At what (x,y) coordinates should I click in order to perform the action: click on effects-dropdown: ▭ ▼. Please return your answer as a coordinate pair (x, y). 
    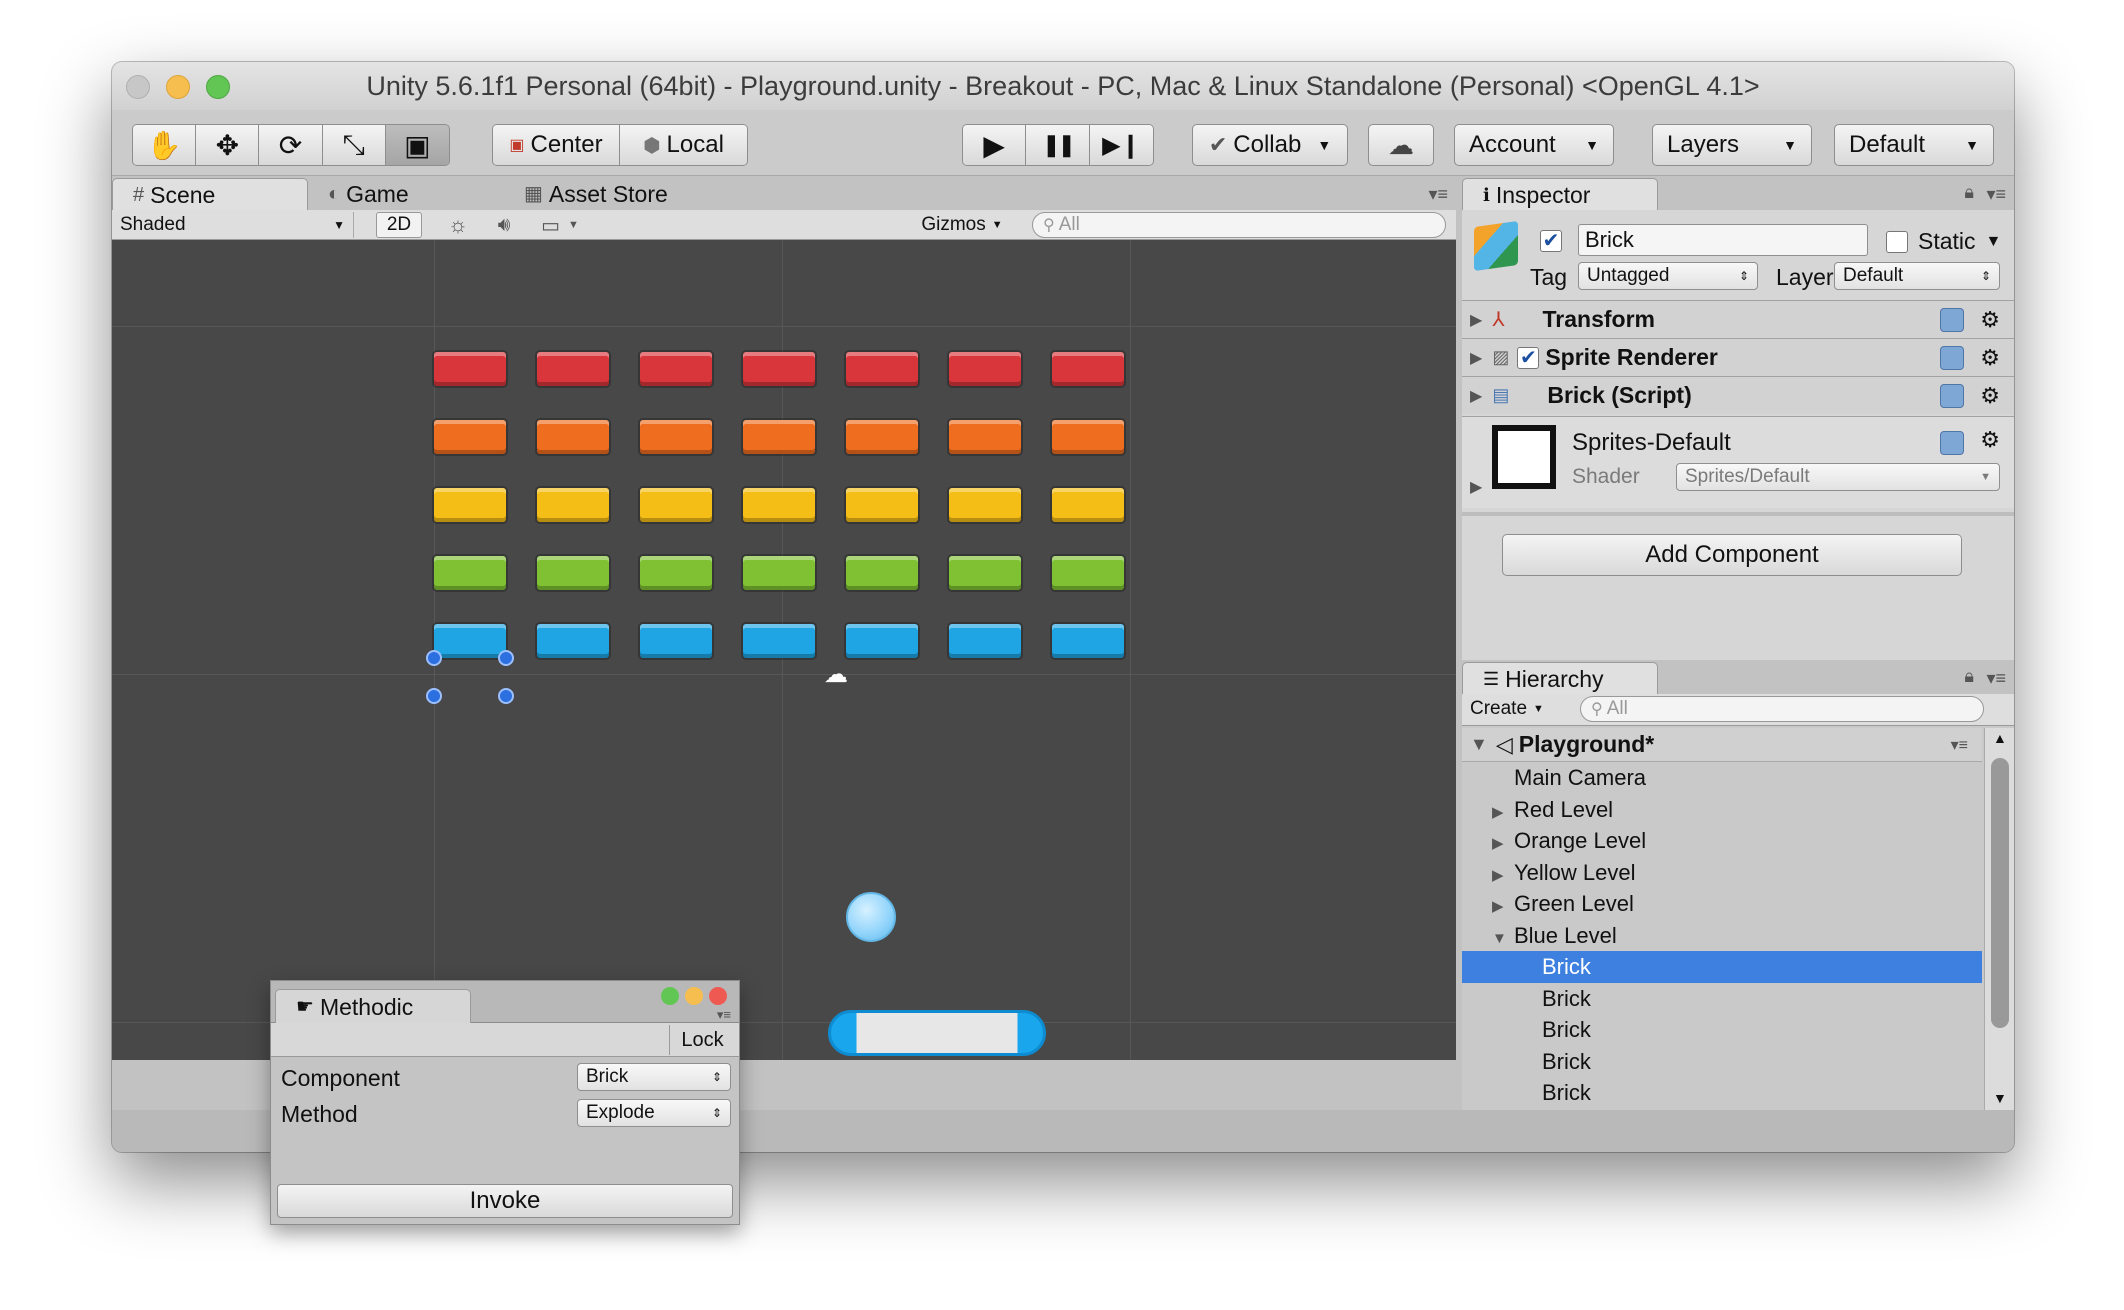
    Looking at the image, I should click on (560, 225).